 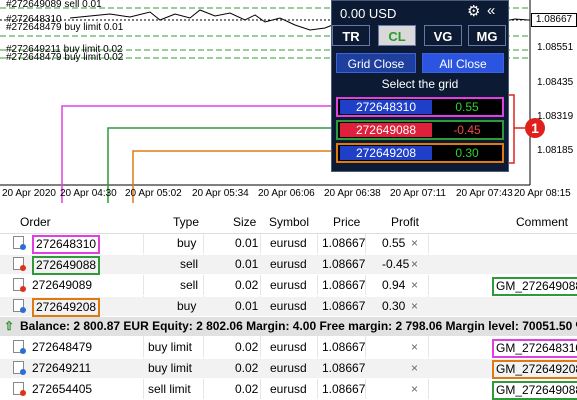 I want to click on grid-id: 272648310, so click(x=386, y=107).